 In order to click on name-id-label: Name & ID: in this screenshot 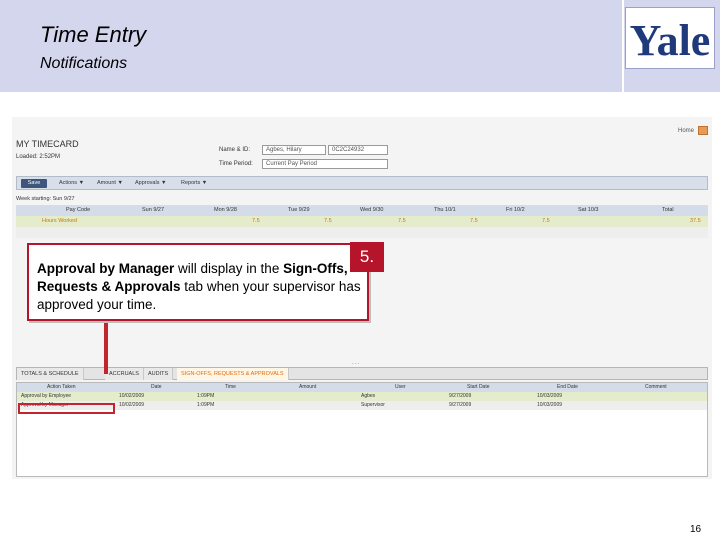, I will do `click(235, 150)`.